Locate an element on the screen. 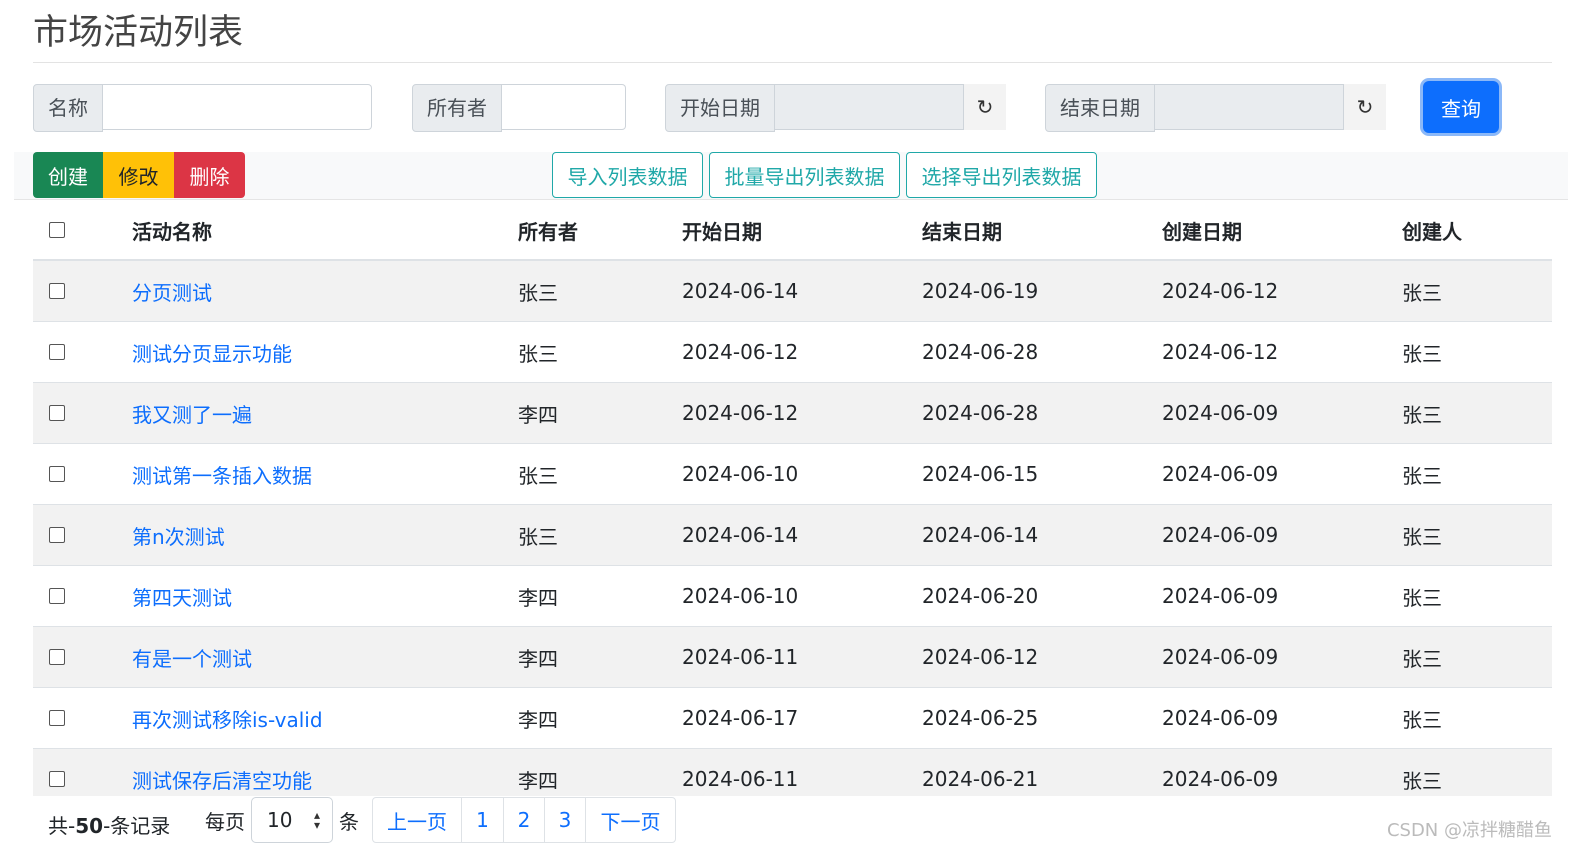  create-button: 创建 is located at coordinates (68, 175).